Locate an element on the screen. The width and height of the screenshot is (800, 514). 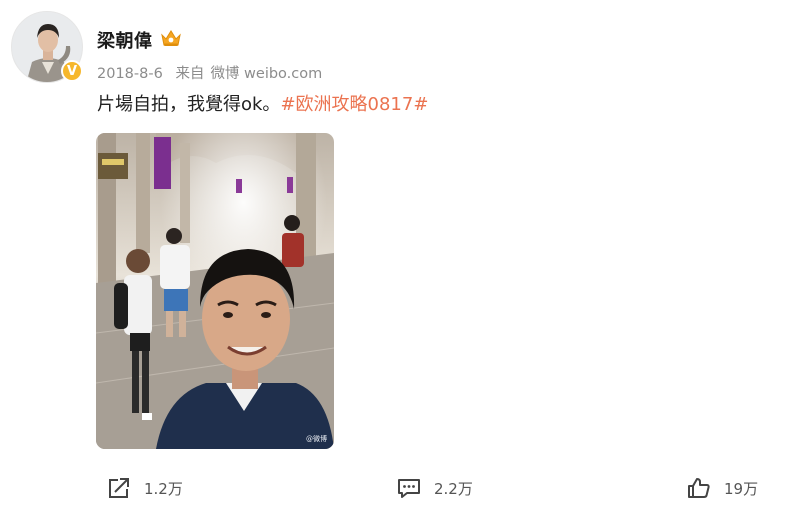
like-button: 19万 is located at coordinates (722, 488).